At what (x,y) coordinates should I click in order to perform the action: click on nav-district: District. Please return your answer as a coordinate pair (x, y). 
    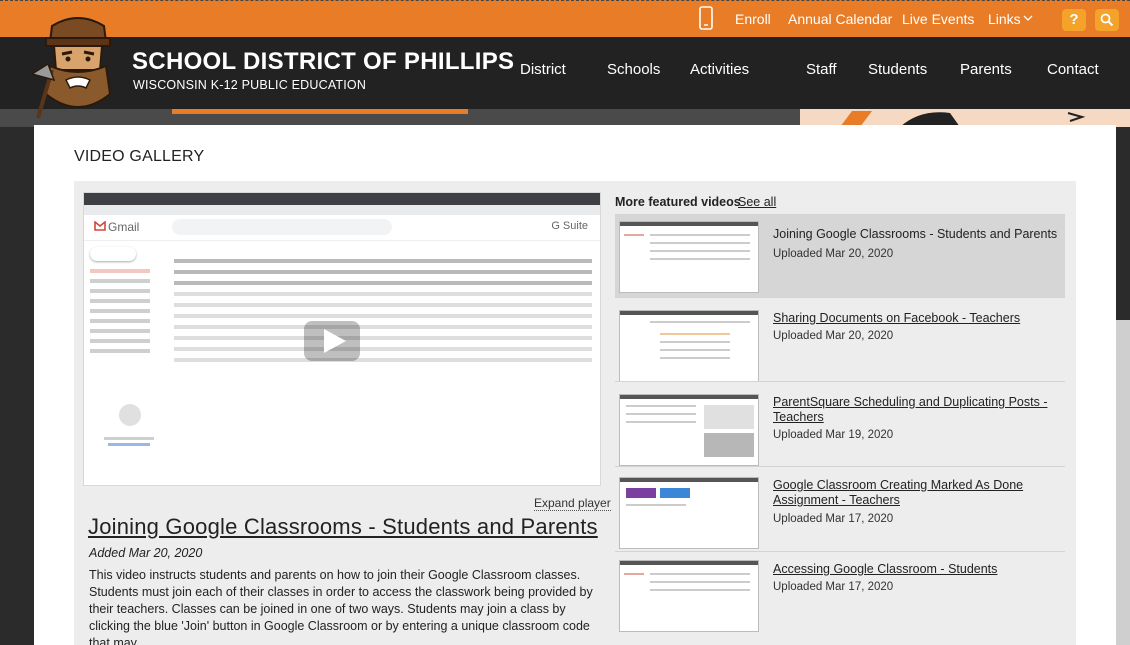
    Looking at the image, I should click on (543, 69).